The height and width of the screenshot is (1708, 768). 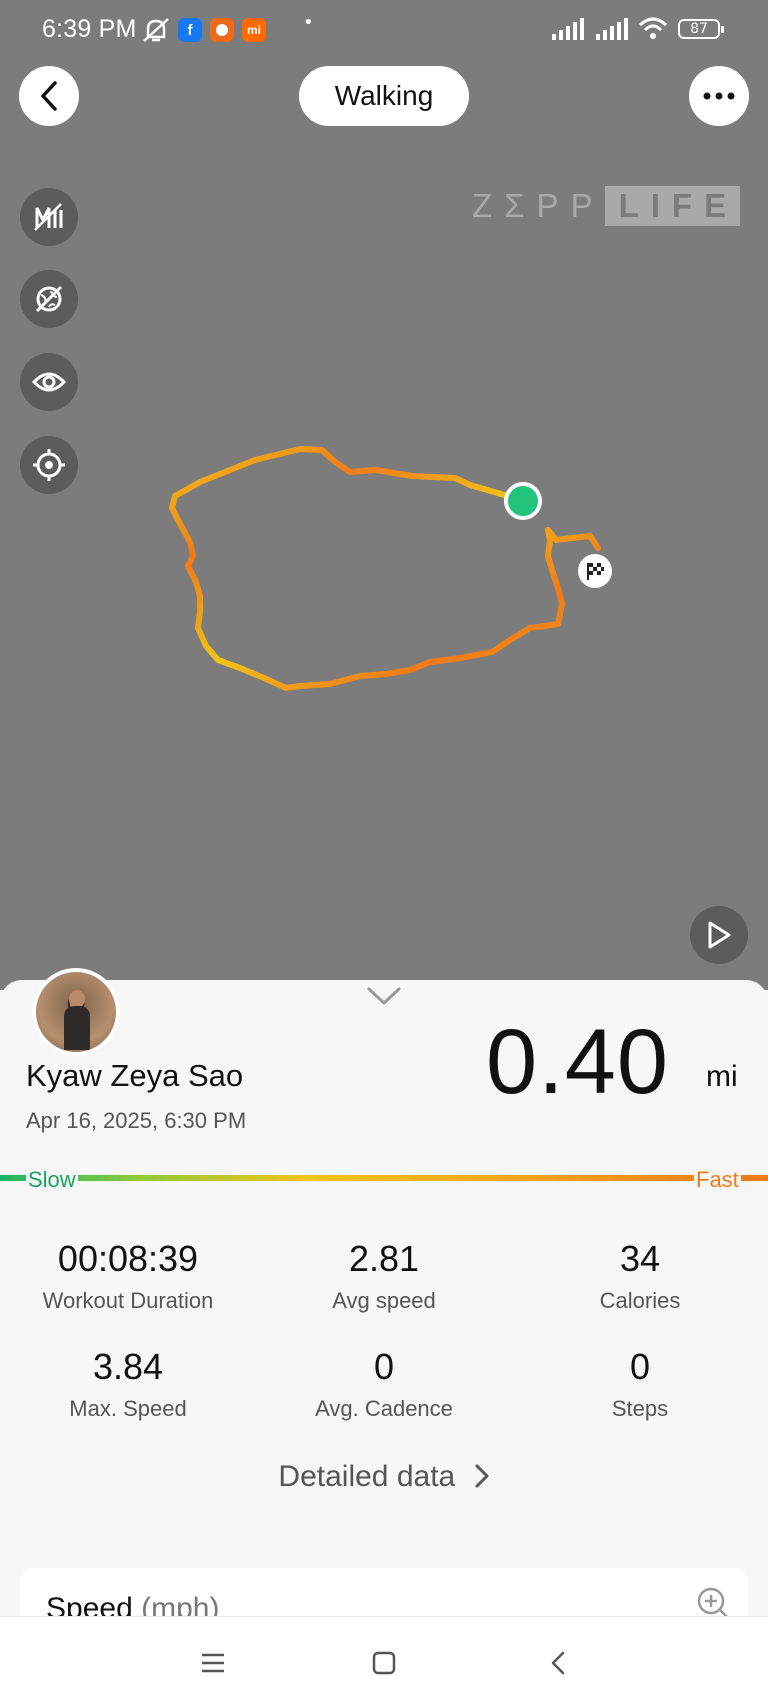 I want to click on mileage-icon, so click(x=48, y=217).